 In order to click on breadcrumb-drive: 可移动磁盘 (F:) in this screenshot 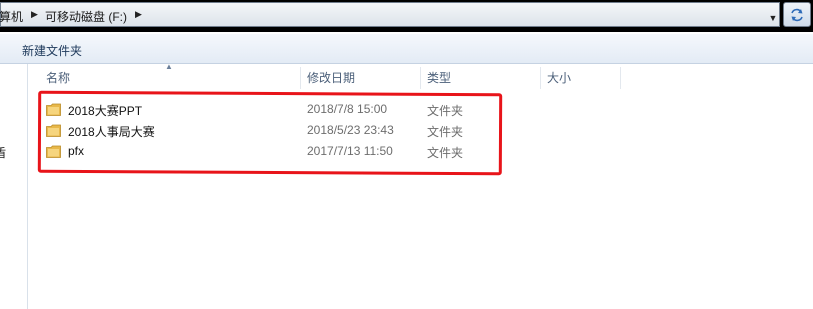, I will do `click(86, 16)`.